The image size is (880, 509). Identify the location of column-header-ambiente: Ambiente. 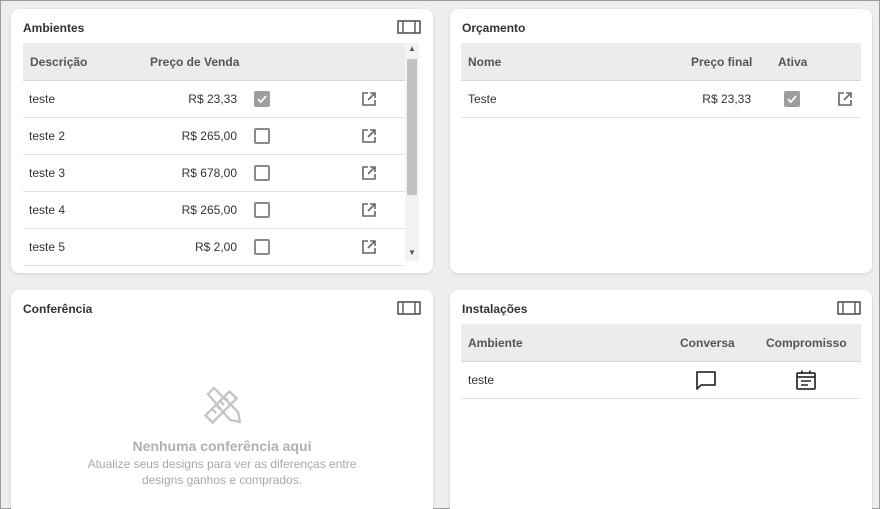
(495, 343).